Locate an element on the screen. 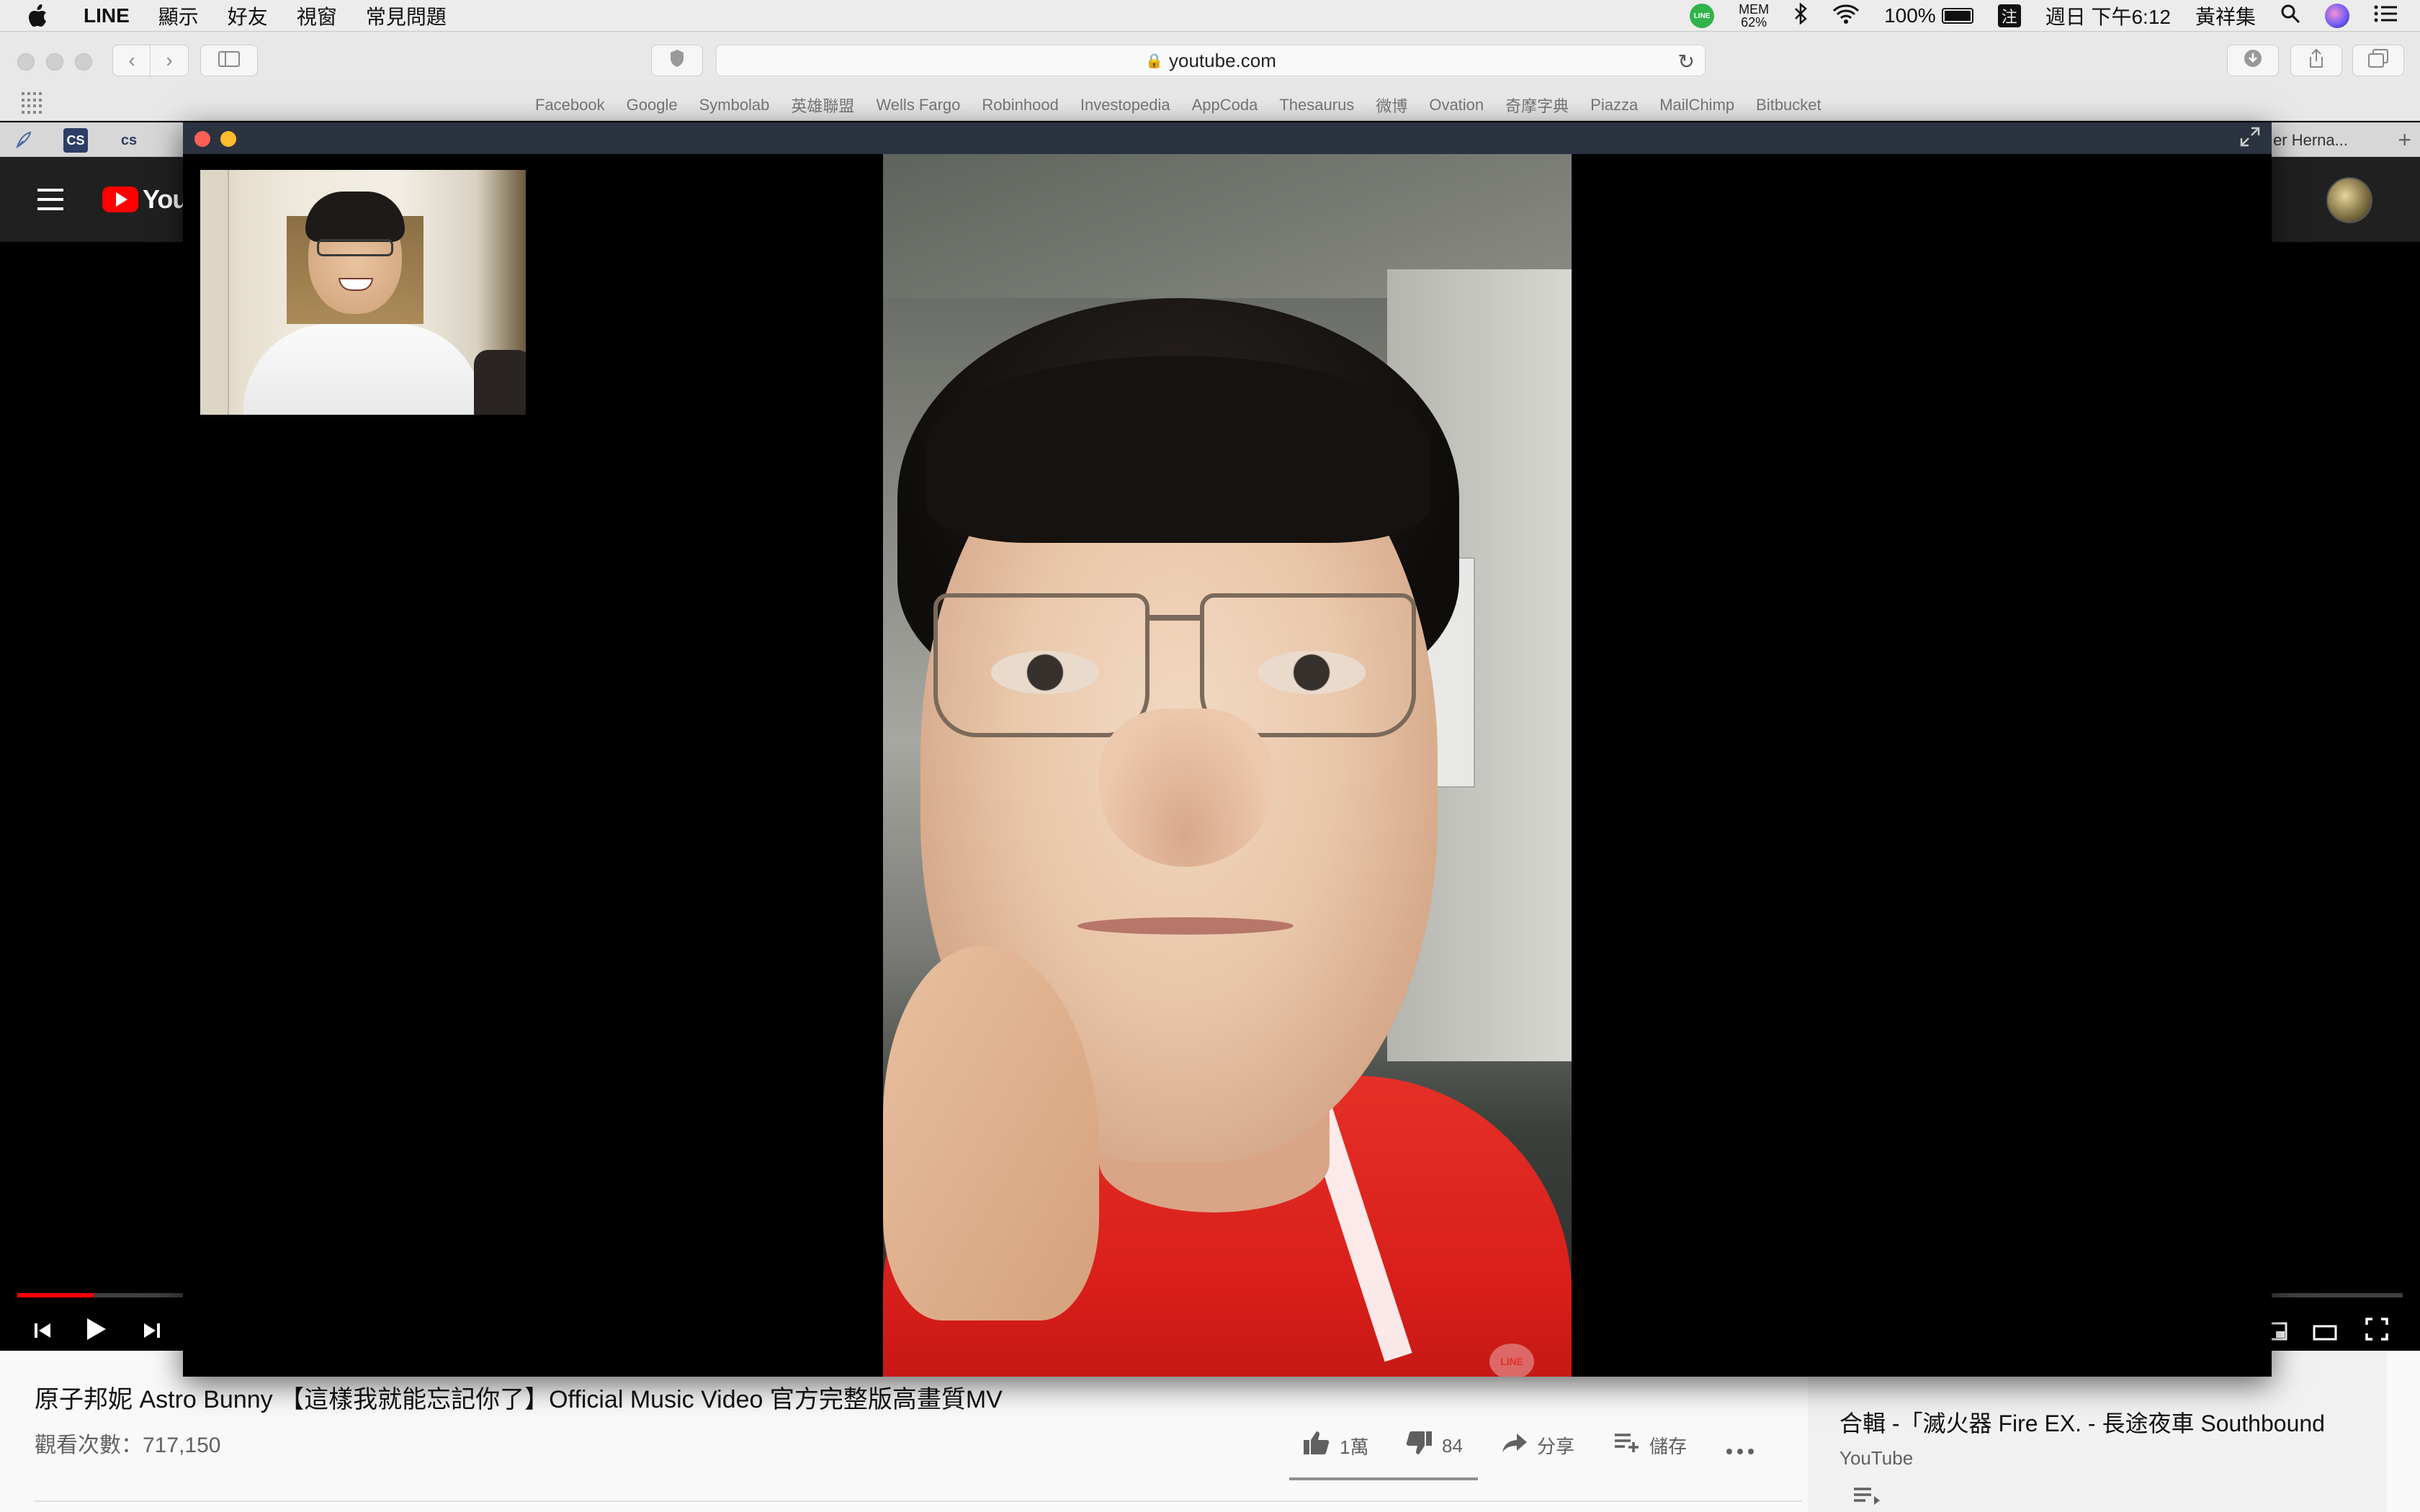 The width and height of the screenshot is (2420, 1512). more-actions-button is located at coordinates (1740, 1446).